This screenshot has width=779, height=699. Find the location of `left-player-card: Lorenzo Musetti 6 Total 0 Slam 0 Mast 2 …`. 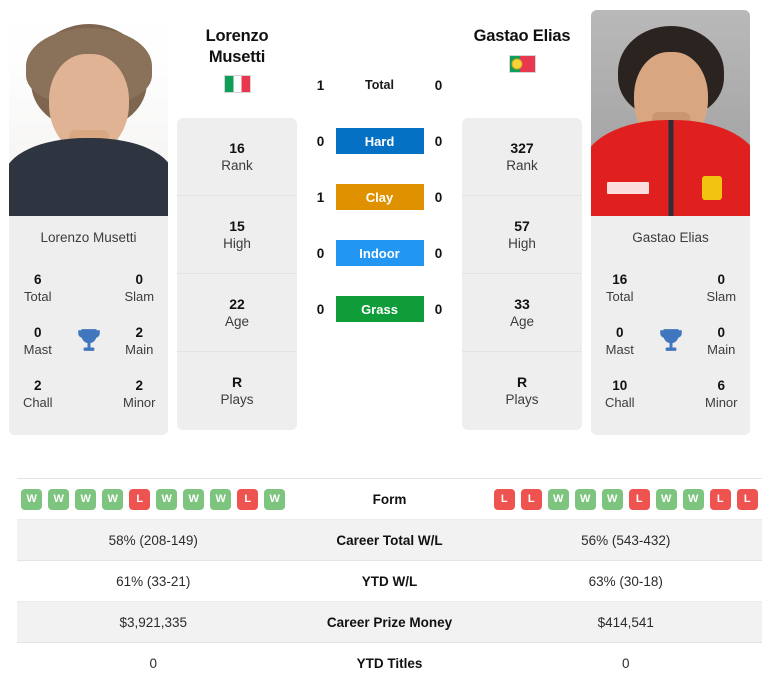

left-player-card: Lorenzo Musetti 6 Total 0 Slam 0 Mast 2 … is located at coordinates (89, 223).